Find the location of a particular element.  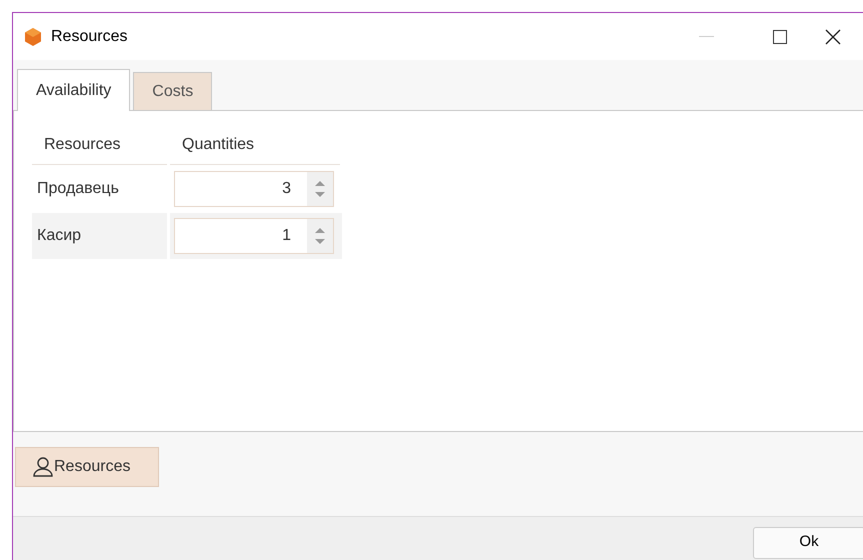

app-logo-icon is located at coordinates (33, 36).